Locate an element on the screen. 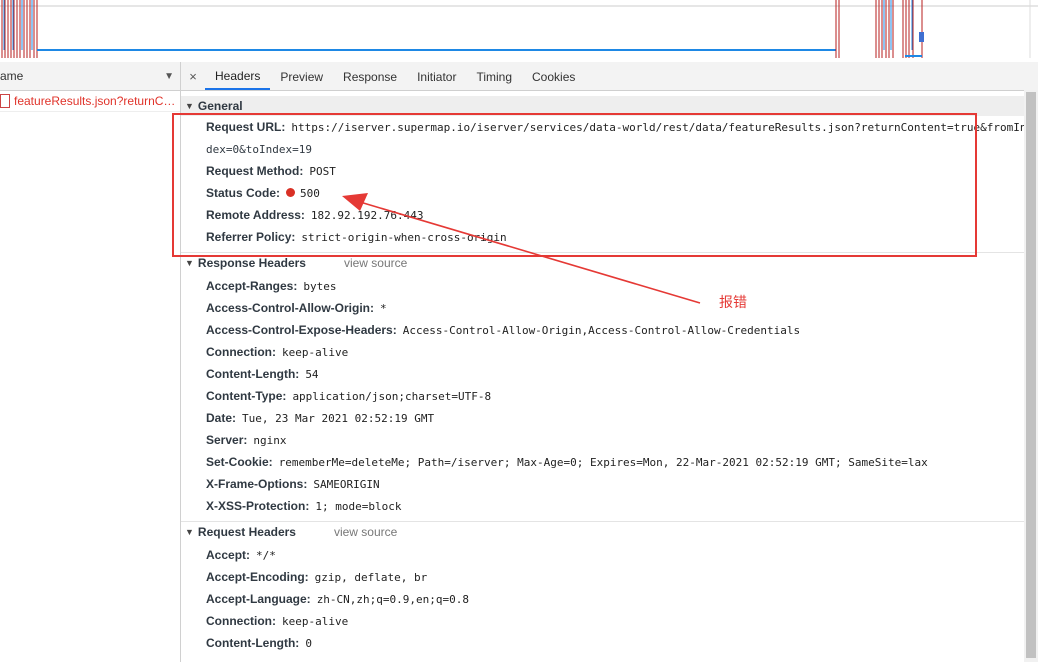 The image size is (1038, 662). response-headers-title: Response Headers is located at coordinates (251, 263).